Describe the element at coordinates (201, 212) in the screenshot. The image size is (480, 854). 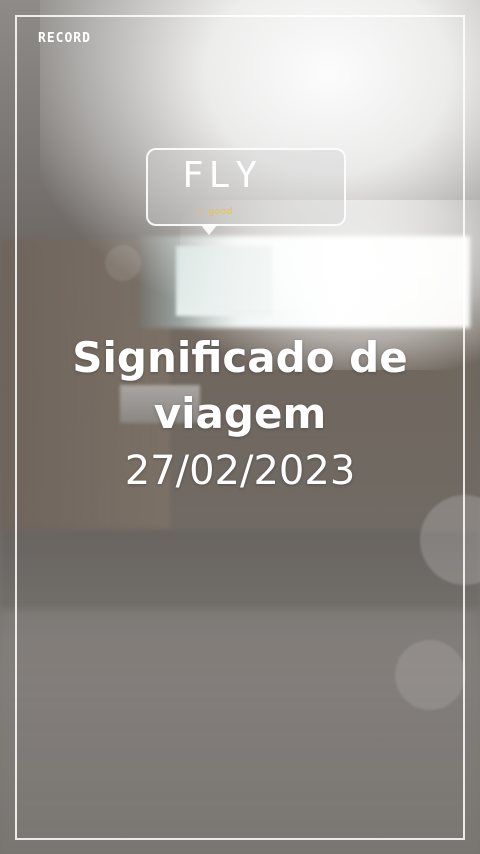
I see `sticker-subtitle-slash: /` at that location.